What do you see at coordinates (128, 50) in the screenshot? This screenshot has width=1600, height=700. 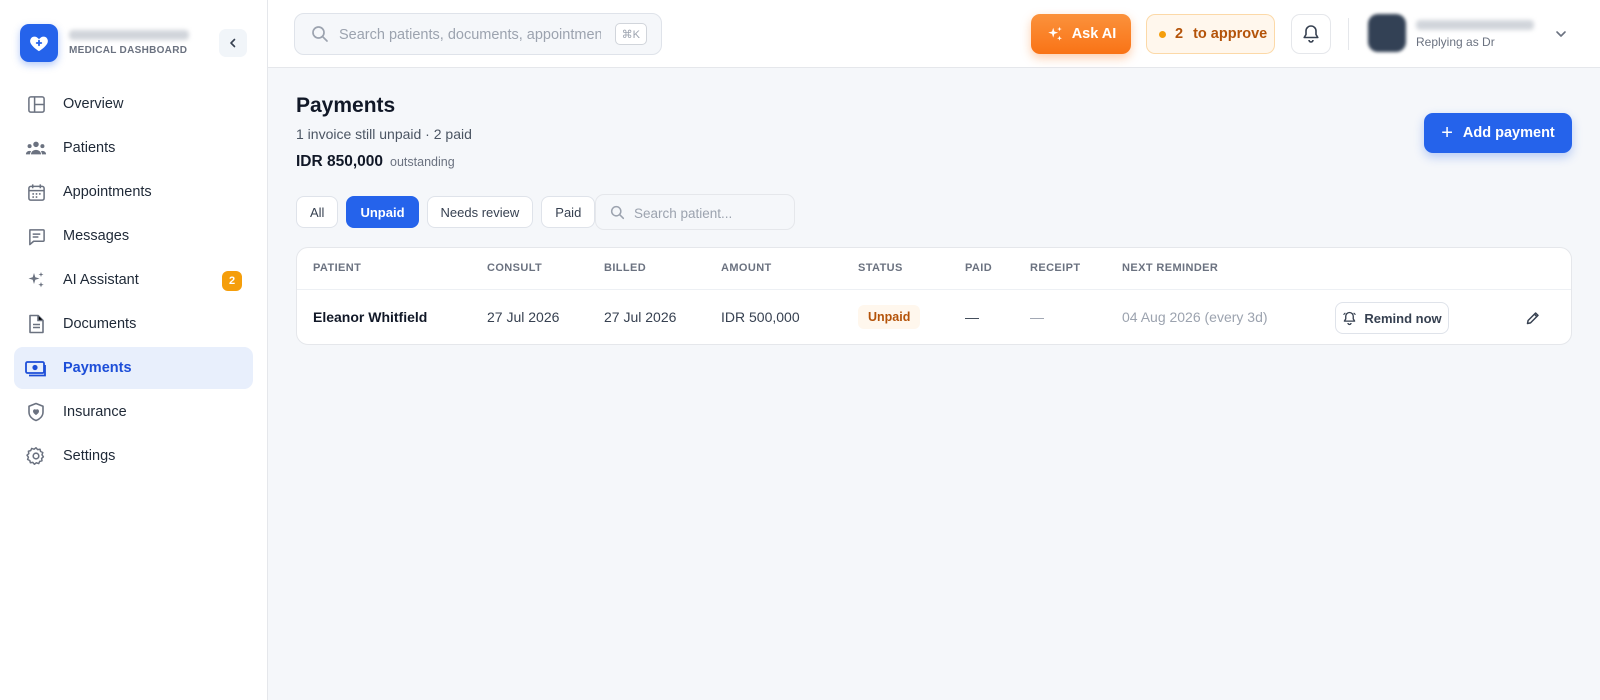 I see `brand-subtitle: MEDICAL DASHBOARD` at bounding box center [128, 50].